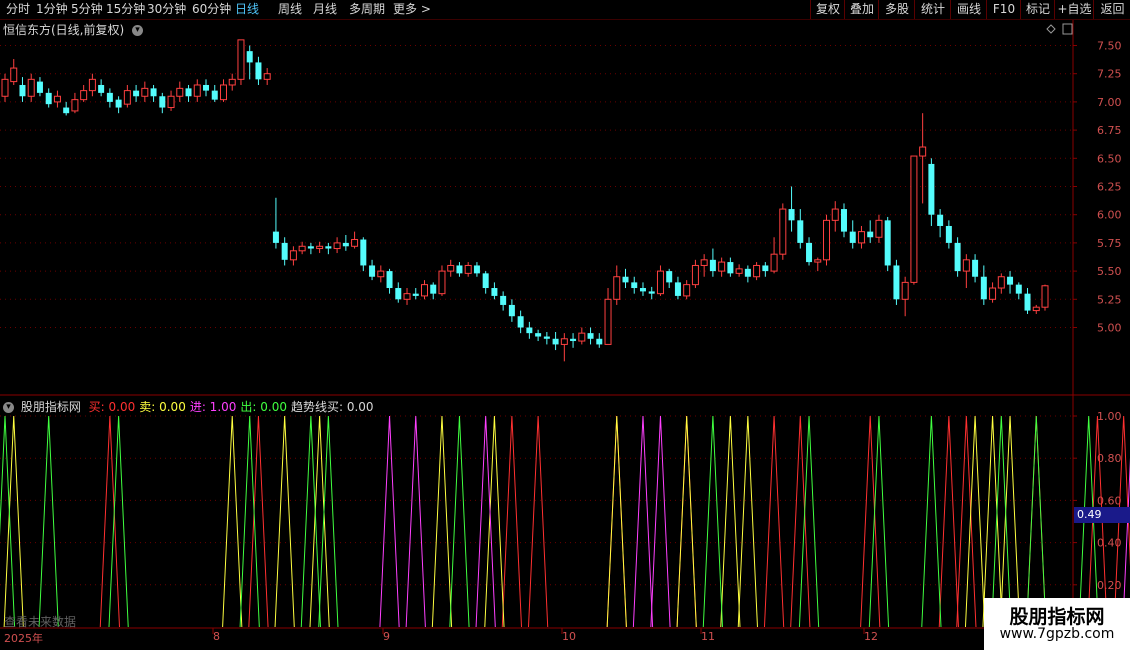 The height and width of the screenshot is (650, 1130). What do you see at coordinates (112, 407) in the screenshot?
I see `indicator-item-0: 买: 0.00` at bounding box center [112, 407].